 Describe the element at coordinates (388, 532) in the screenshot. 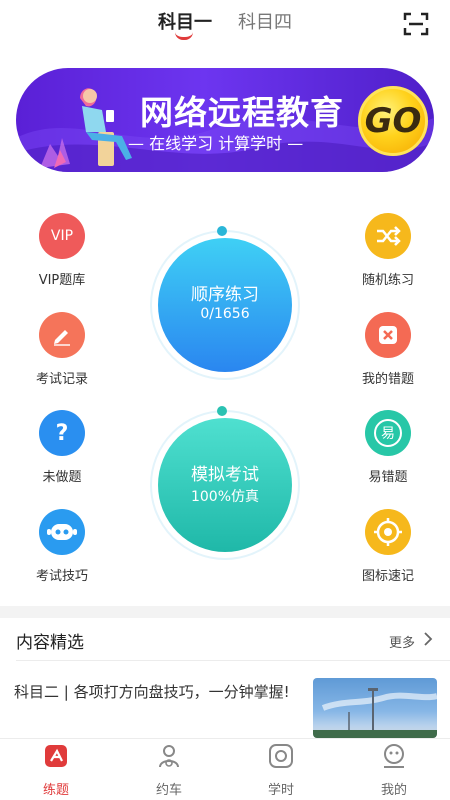

I see `target-icon` at that location.